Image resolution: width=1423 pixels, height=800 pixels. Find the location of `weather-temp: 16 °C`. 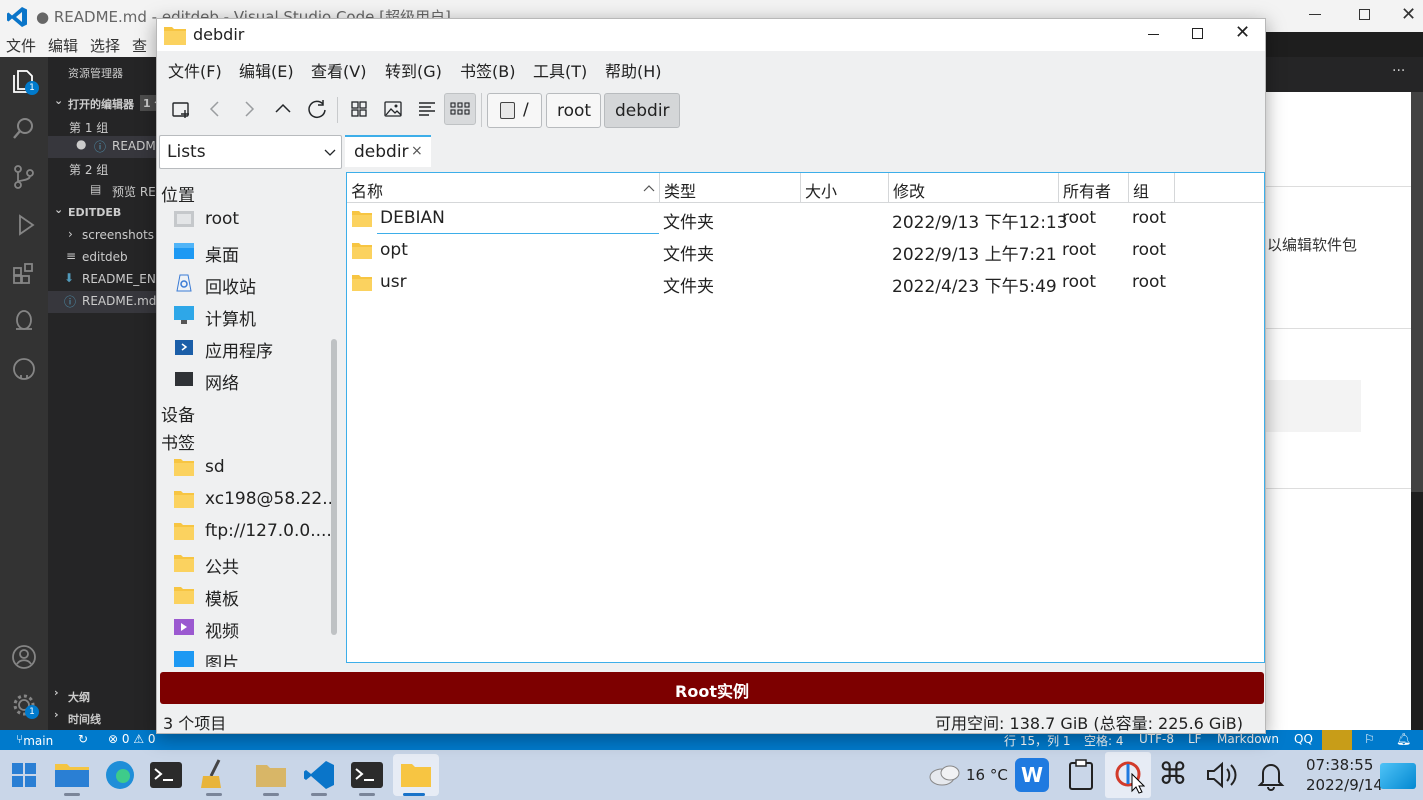

weather-temp: 16 °C is located at coordinates (987, 775).